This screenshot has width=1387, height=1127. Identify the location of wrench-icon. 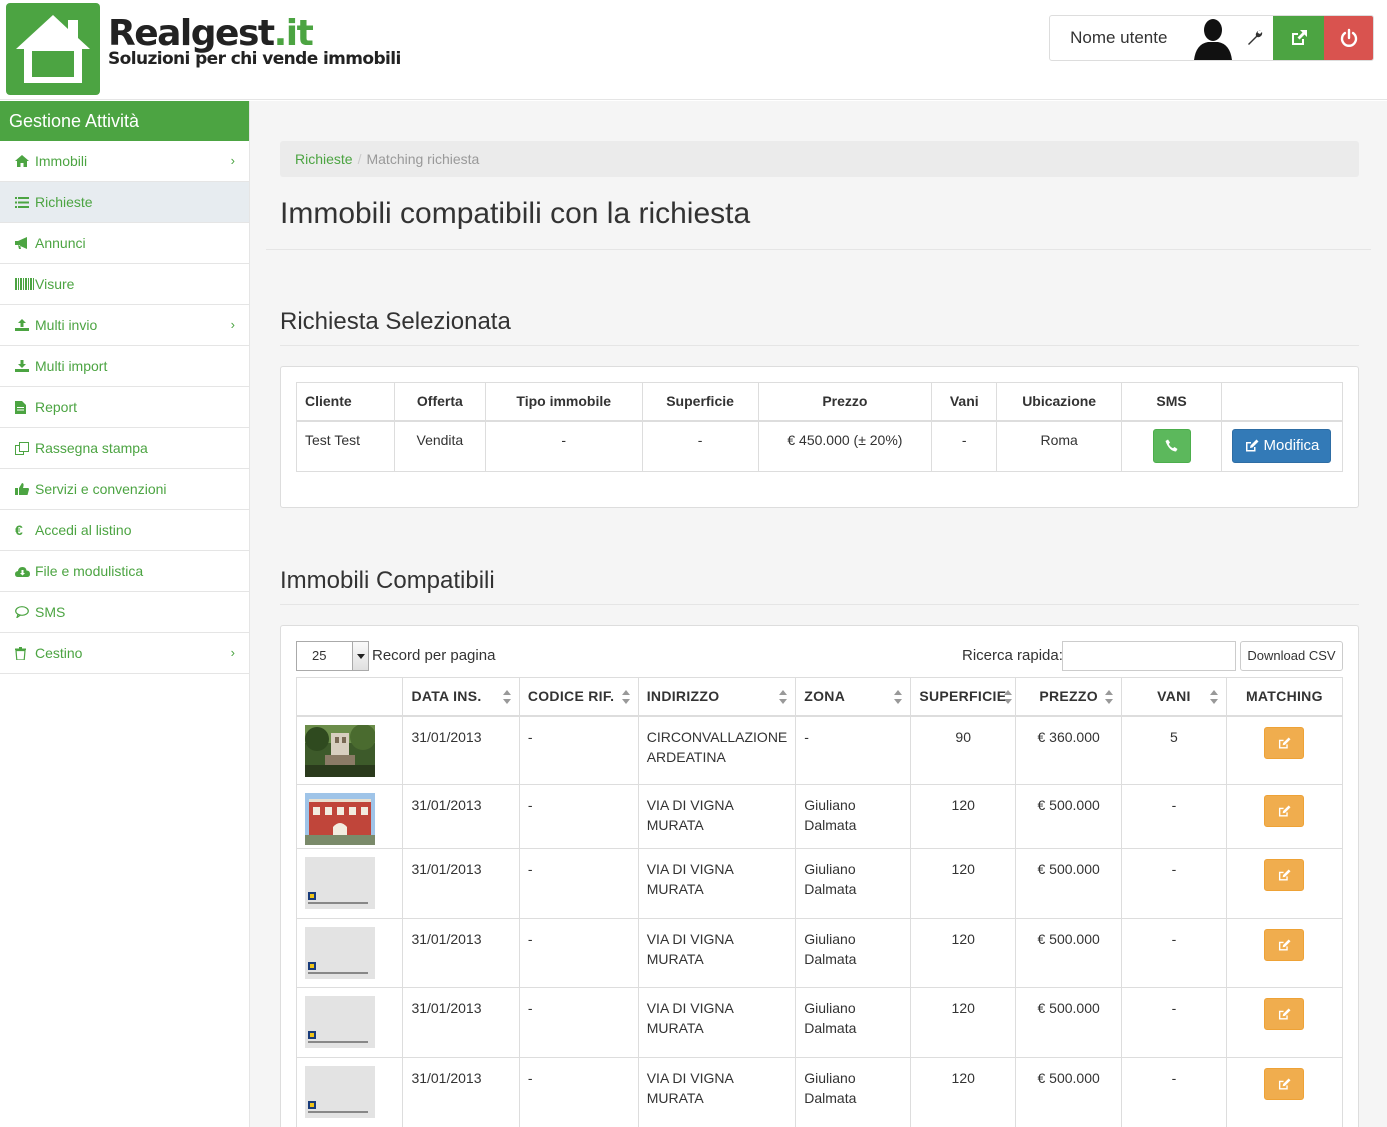
(1255, 38).